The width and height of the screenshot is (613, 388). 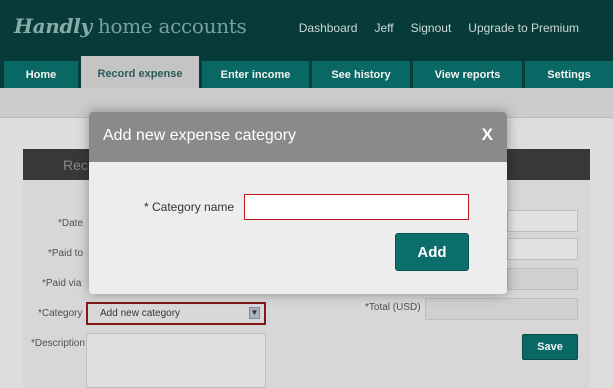 I want to click on dialog-header: Add new expense category X, so click(x=298, y=137).